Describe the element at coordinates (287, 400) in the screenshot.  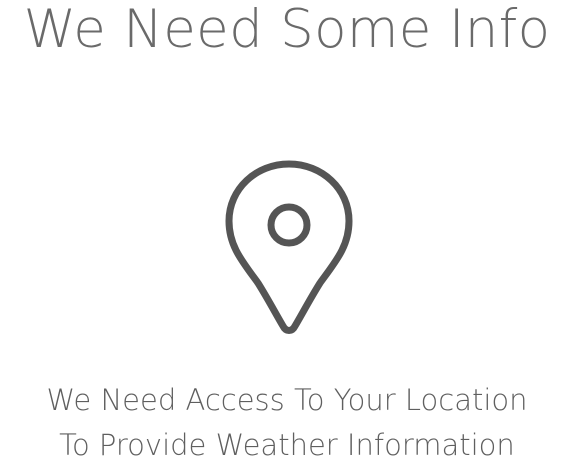
I see `message-line-1: We Need Access To Your Location` at that location.